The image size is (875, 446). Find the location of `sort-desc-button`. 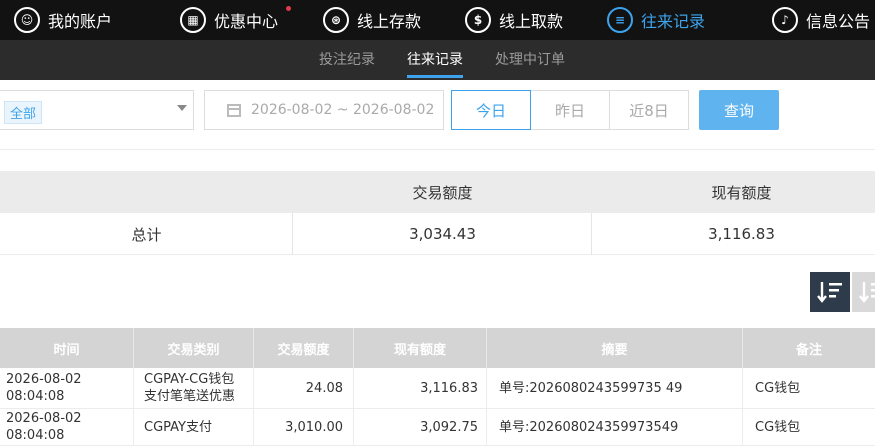

sort-desc-button is located at coordinates (830, 292).